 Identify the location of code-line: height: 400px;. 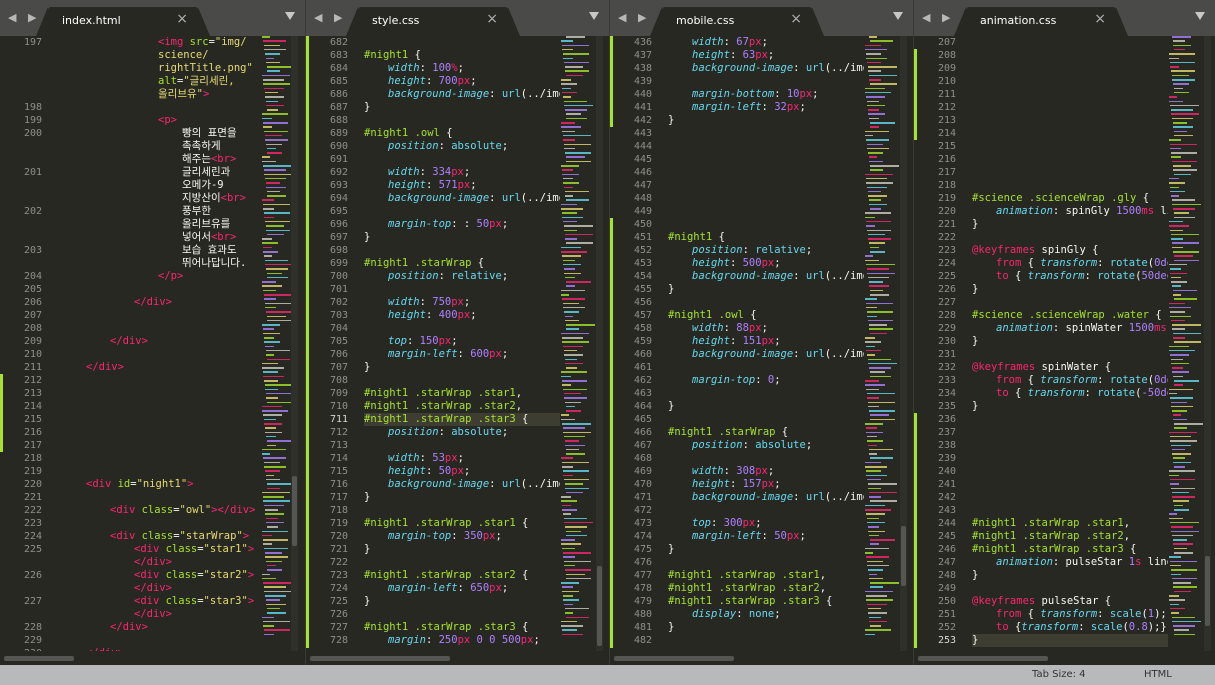
(432, 315).